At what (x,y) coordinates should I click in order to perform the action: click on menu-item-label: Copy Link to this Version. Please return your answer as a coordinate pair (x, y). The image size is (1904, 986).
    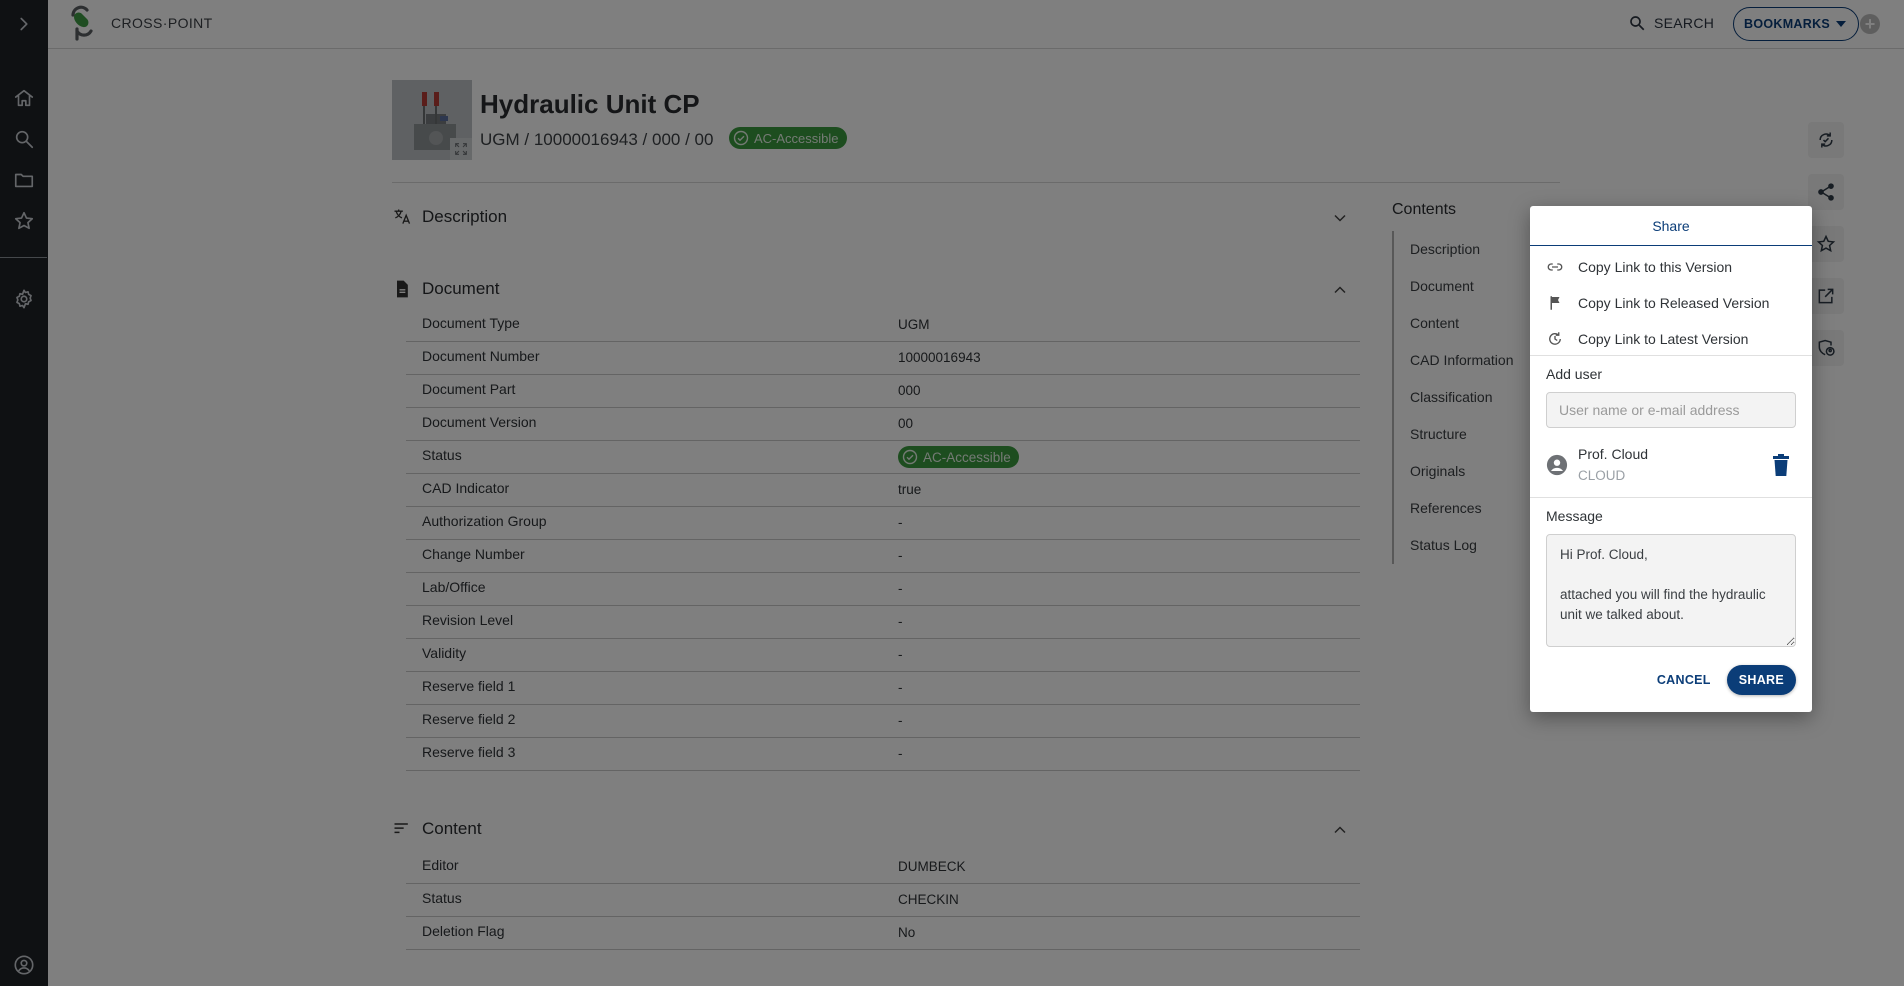
    Looking at the image, I should click on (1655, 267).